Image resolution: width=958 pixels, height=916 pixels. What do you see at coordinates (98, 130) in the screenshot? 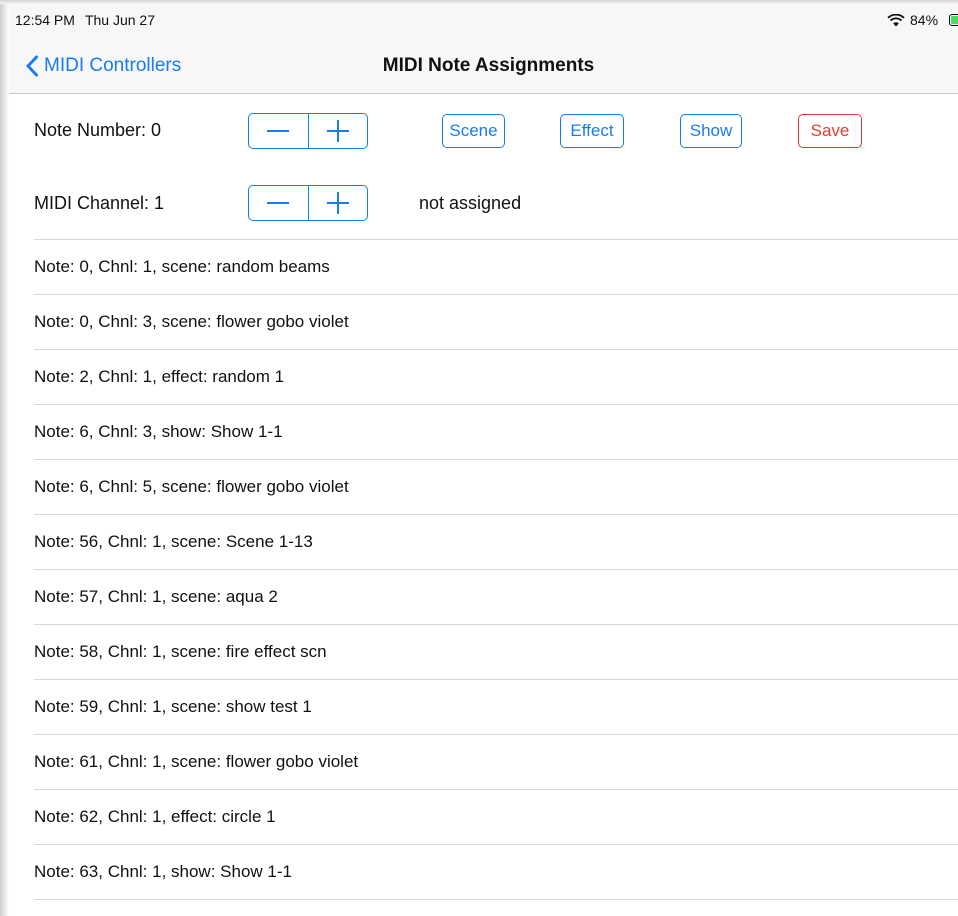
I see `note-number-label: Note Number: 0` at bounding box center [98, 130].